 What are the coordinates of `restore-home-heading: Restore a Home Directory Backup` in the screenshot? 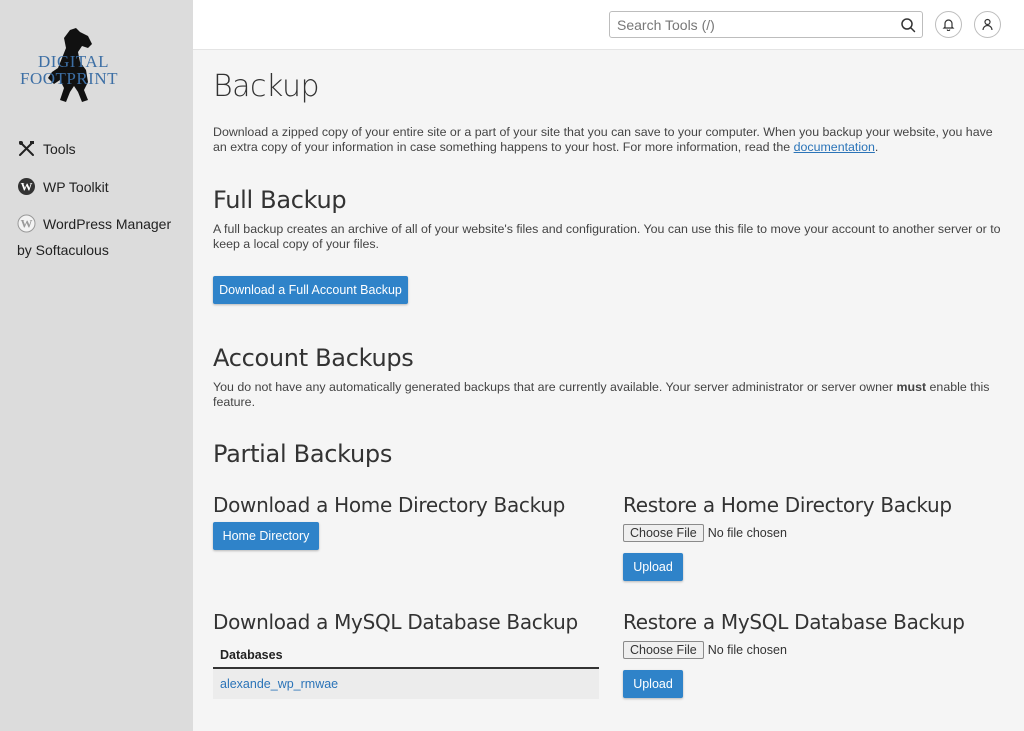 It's located at (787, 505).